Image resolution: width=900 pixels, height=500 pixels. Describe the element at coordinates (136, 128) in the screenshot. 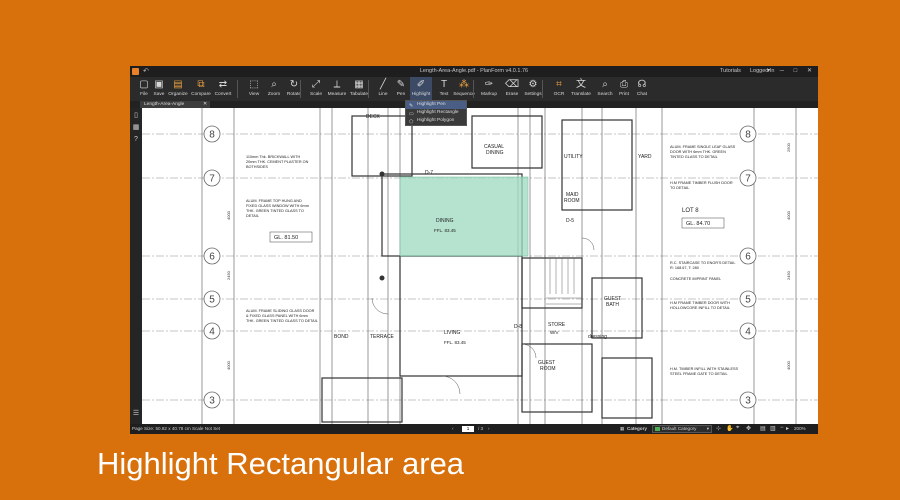

I see `thumbnails-icon: ▦` at that location.